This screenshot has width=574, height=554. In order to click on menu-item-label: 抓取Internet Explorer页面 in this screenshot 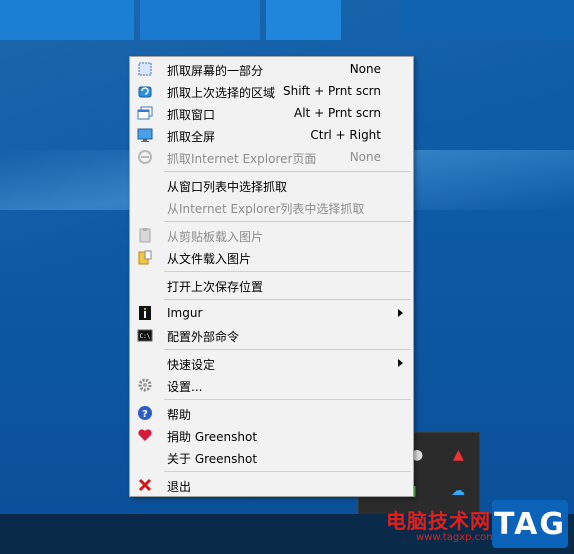, I will do `click(242, 159)`.